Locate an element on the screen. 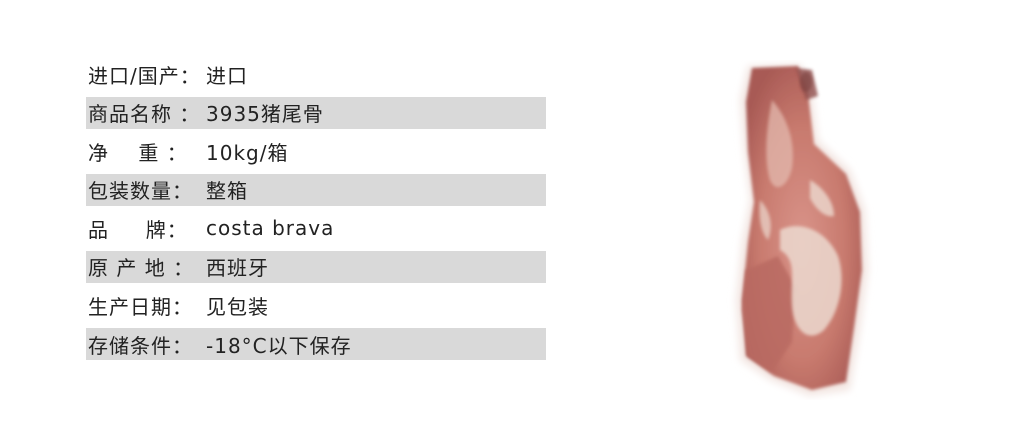 This screenshot has height=433, width=1024. spec-value: 见包装 is located at coordinates (237, 307).